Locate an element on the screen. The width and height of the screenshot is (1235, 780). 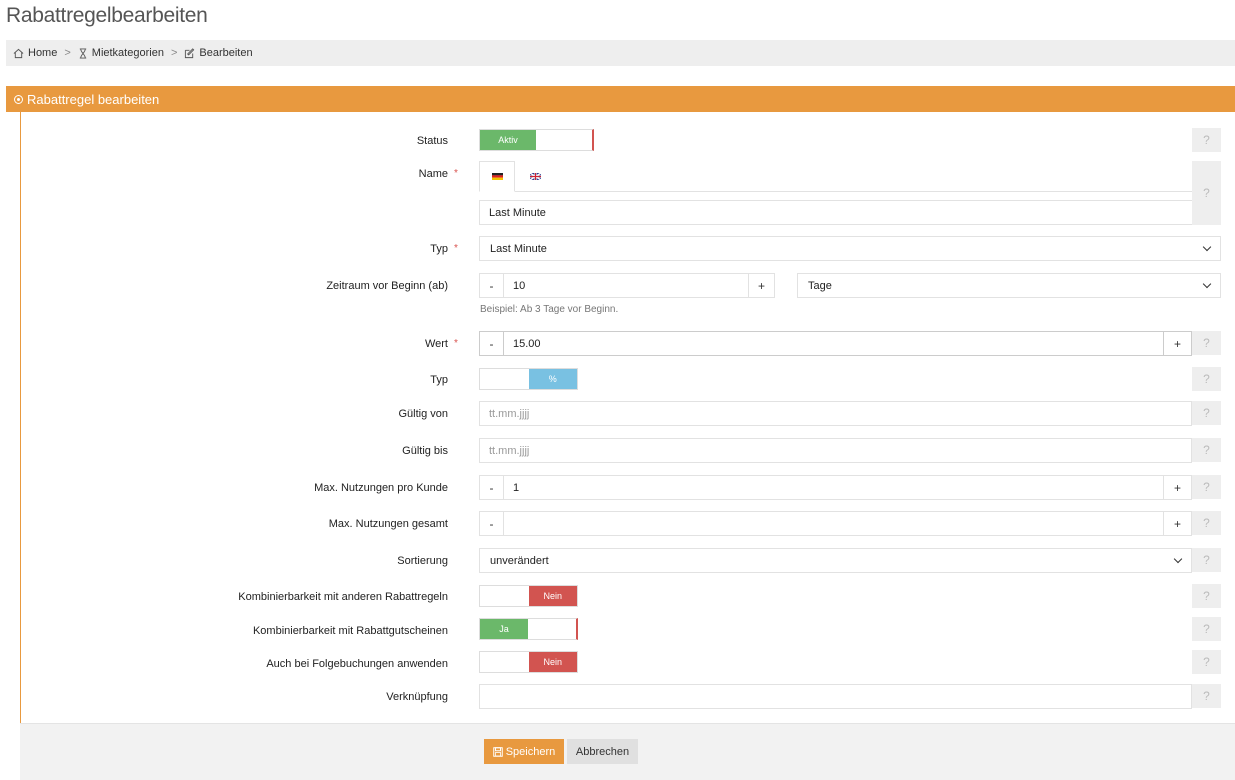
folgebuchungen-label: Auch bei Folgebuchungen anwenden is located at coordinates (357, 664).